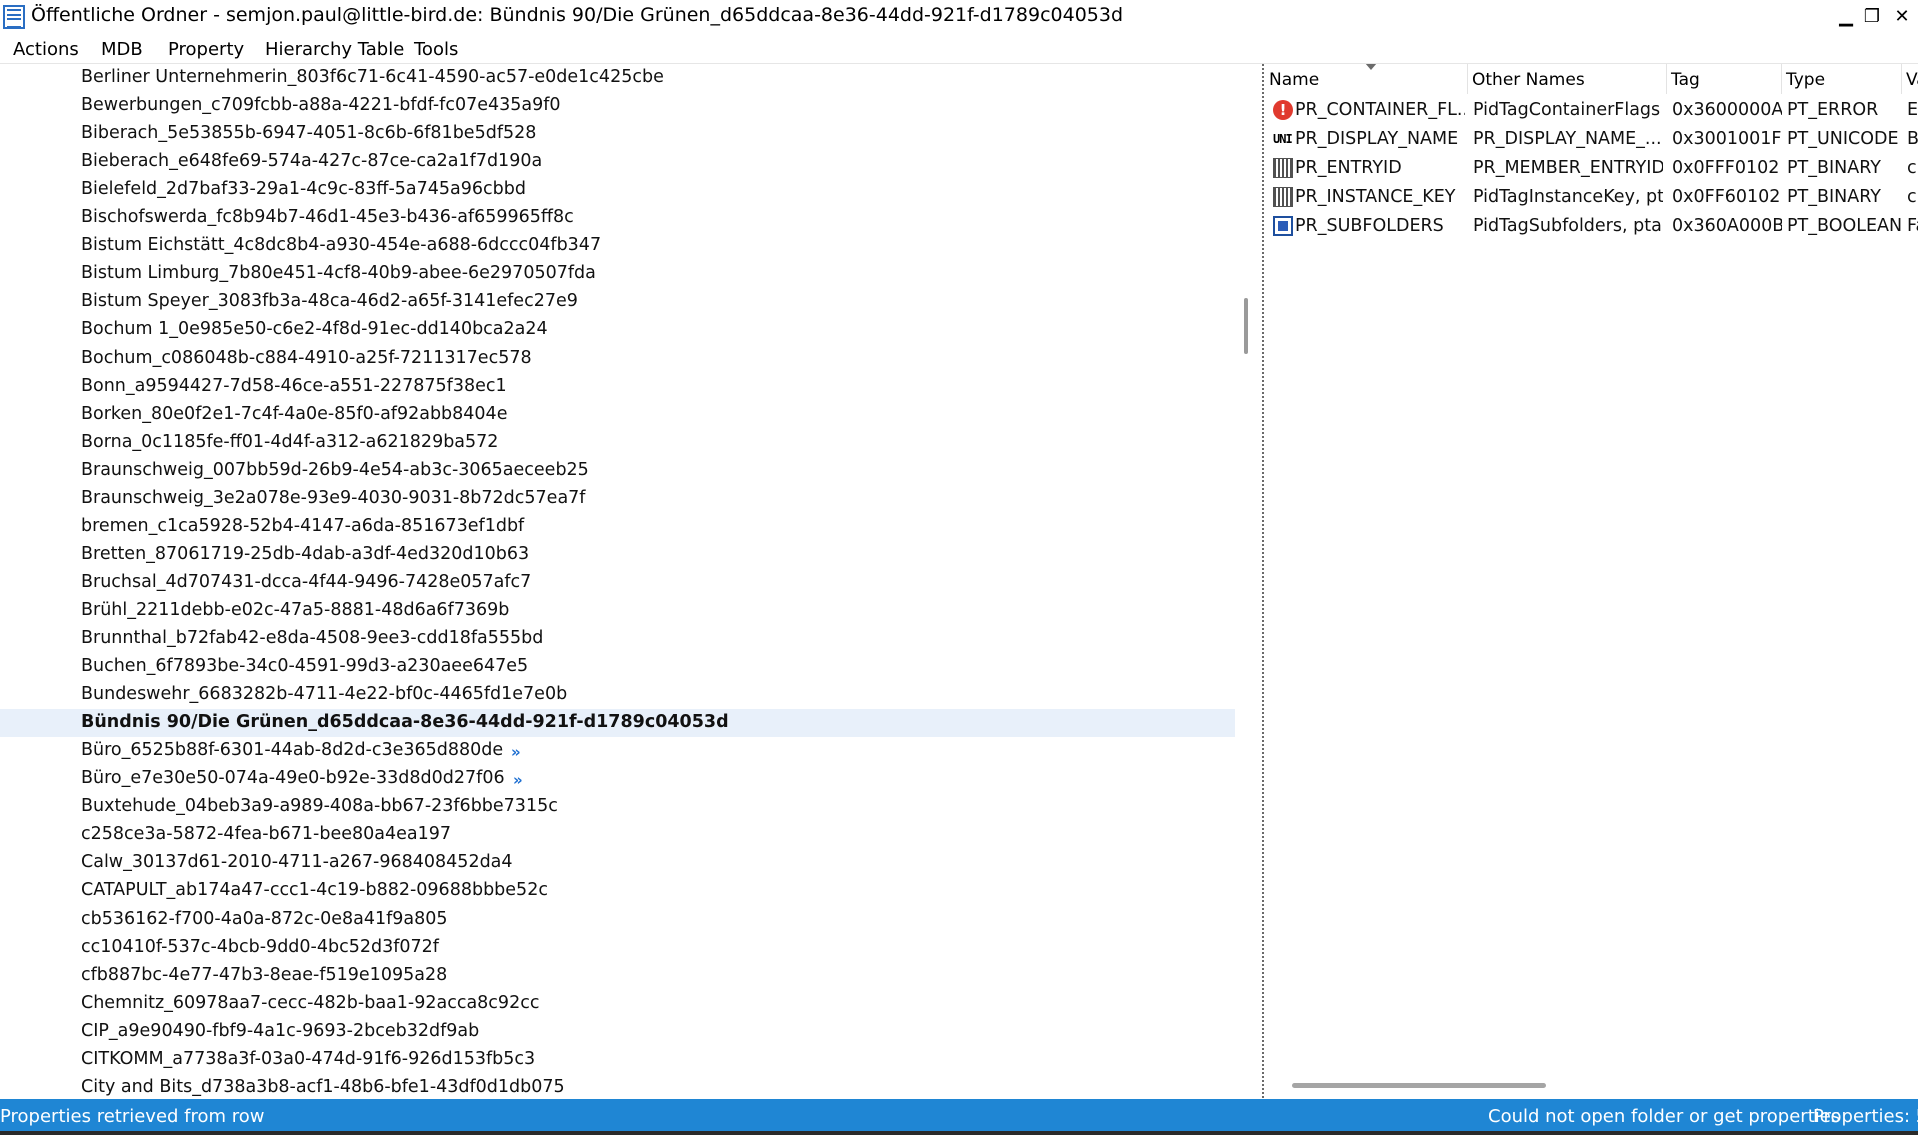  What do you see at coordinates (1246, 326) in the screenshot?
I see `tree-scrollbar-thumb` at bounding box center [1246, 326].